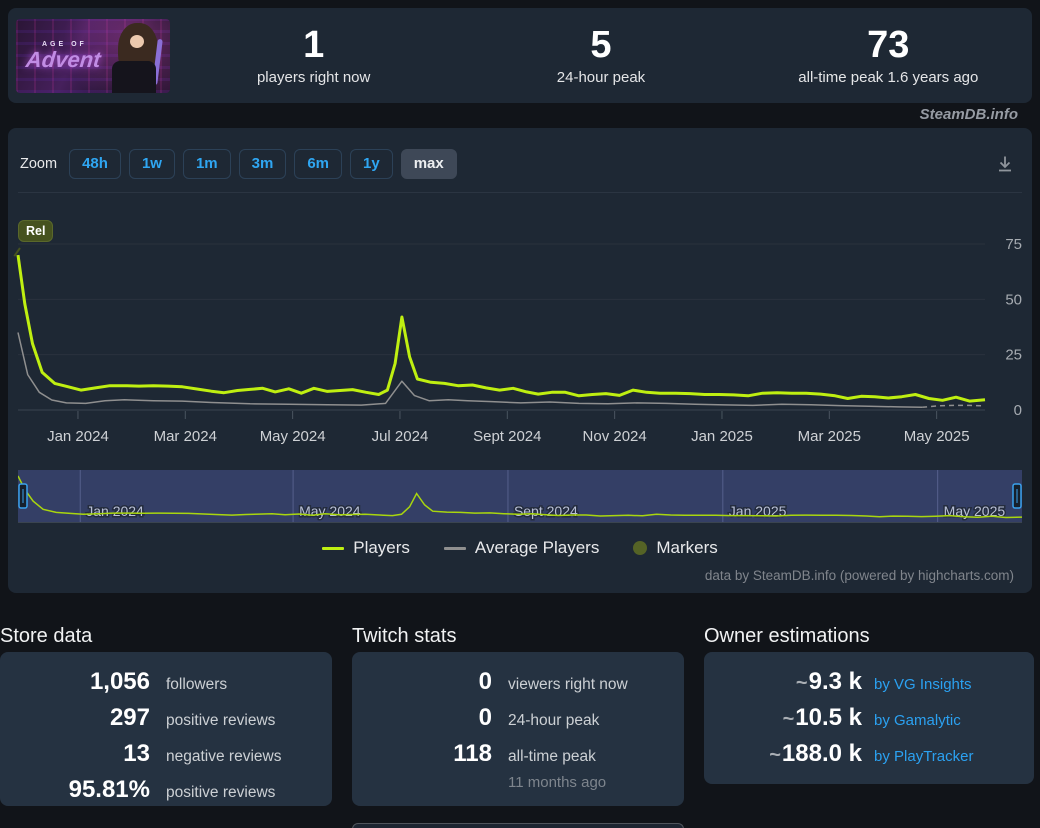 The image size is (1040, 828). Describe the element at coordinates (46, 636) in the screenshot. I see `store-data-title: Store data` at that location.